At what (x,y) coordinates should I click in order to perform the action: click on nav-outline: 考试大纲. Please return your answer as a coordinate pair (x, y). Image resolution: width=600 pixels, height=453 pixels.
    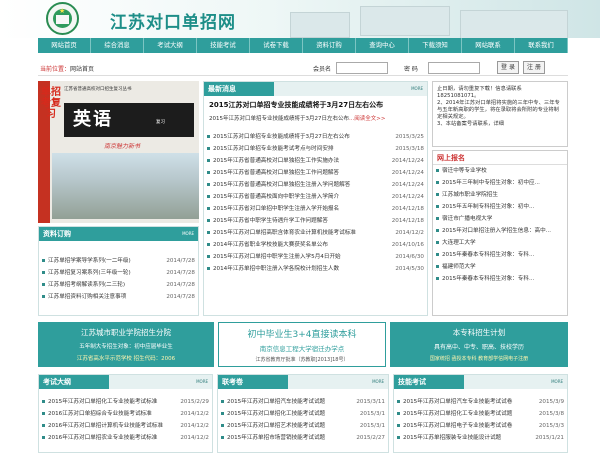
    Looking at the image, I should click on (170, 45).